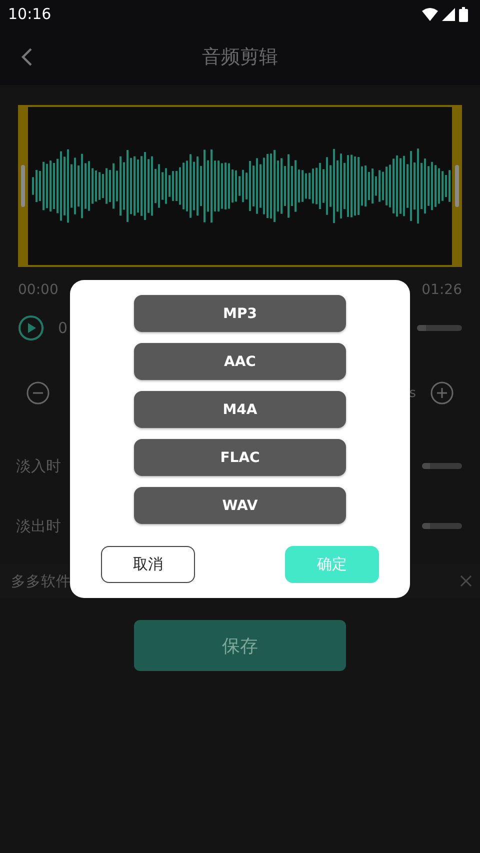 The width and height of the screenshot is (480, 853). What do you see at coordinates (38, 526) in the screenshot?
I see `fade-out-label: 淡出时` at bounding box center [38, 526].